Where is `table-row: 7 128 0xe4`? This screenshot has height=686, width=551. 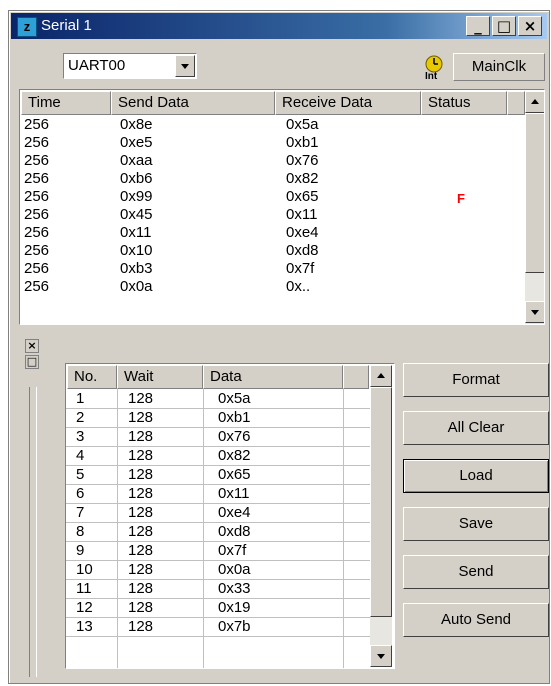 table-row: 7 128 0xe4 is located at coordinates (218, 513).